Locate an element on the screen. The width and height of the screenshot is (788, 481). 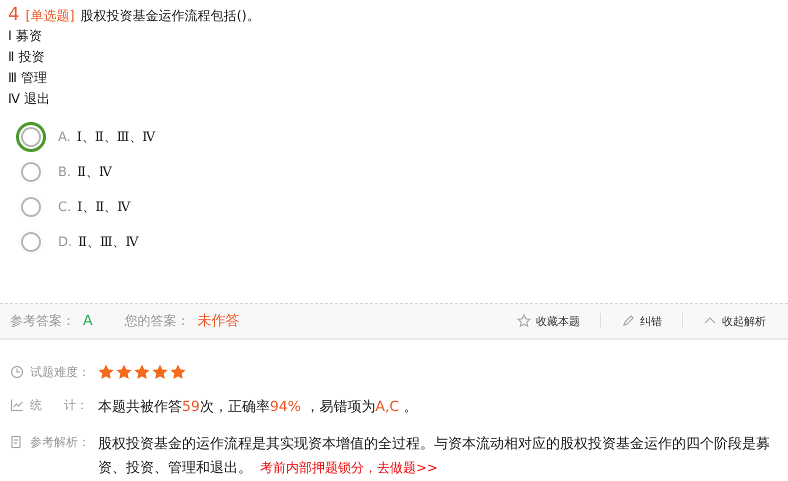
option-letter: C. is located at coordinates (65, 207).